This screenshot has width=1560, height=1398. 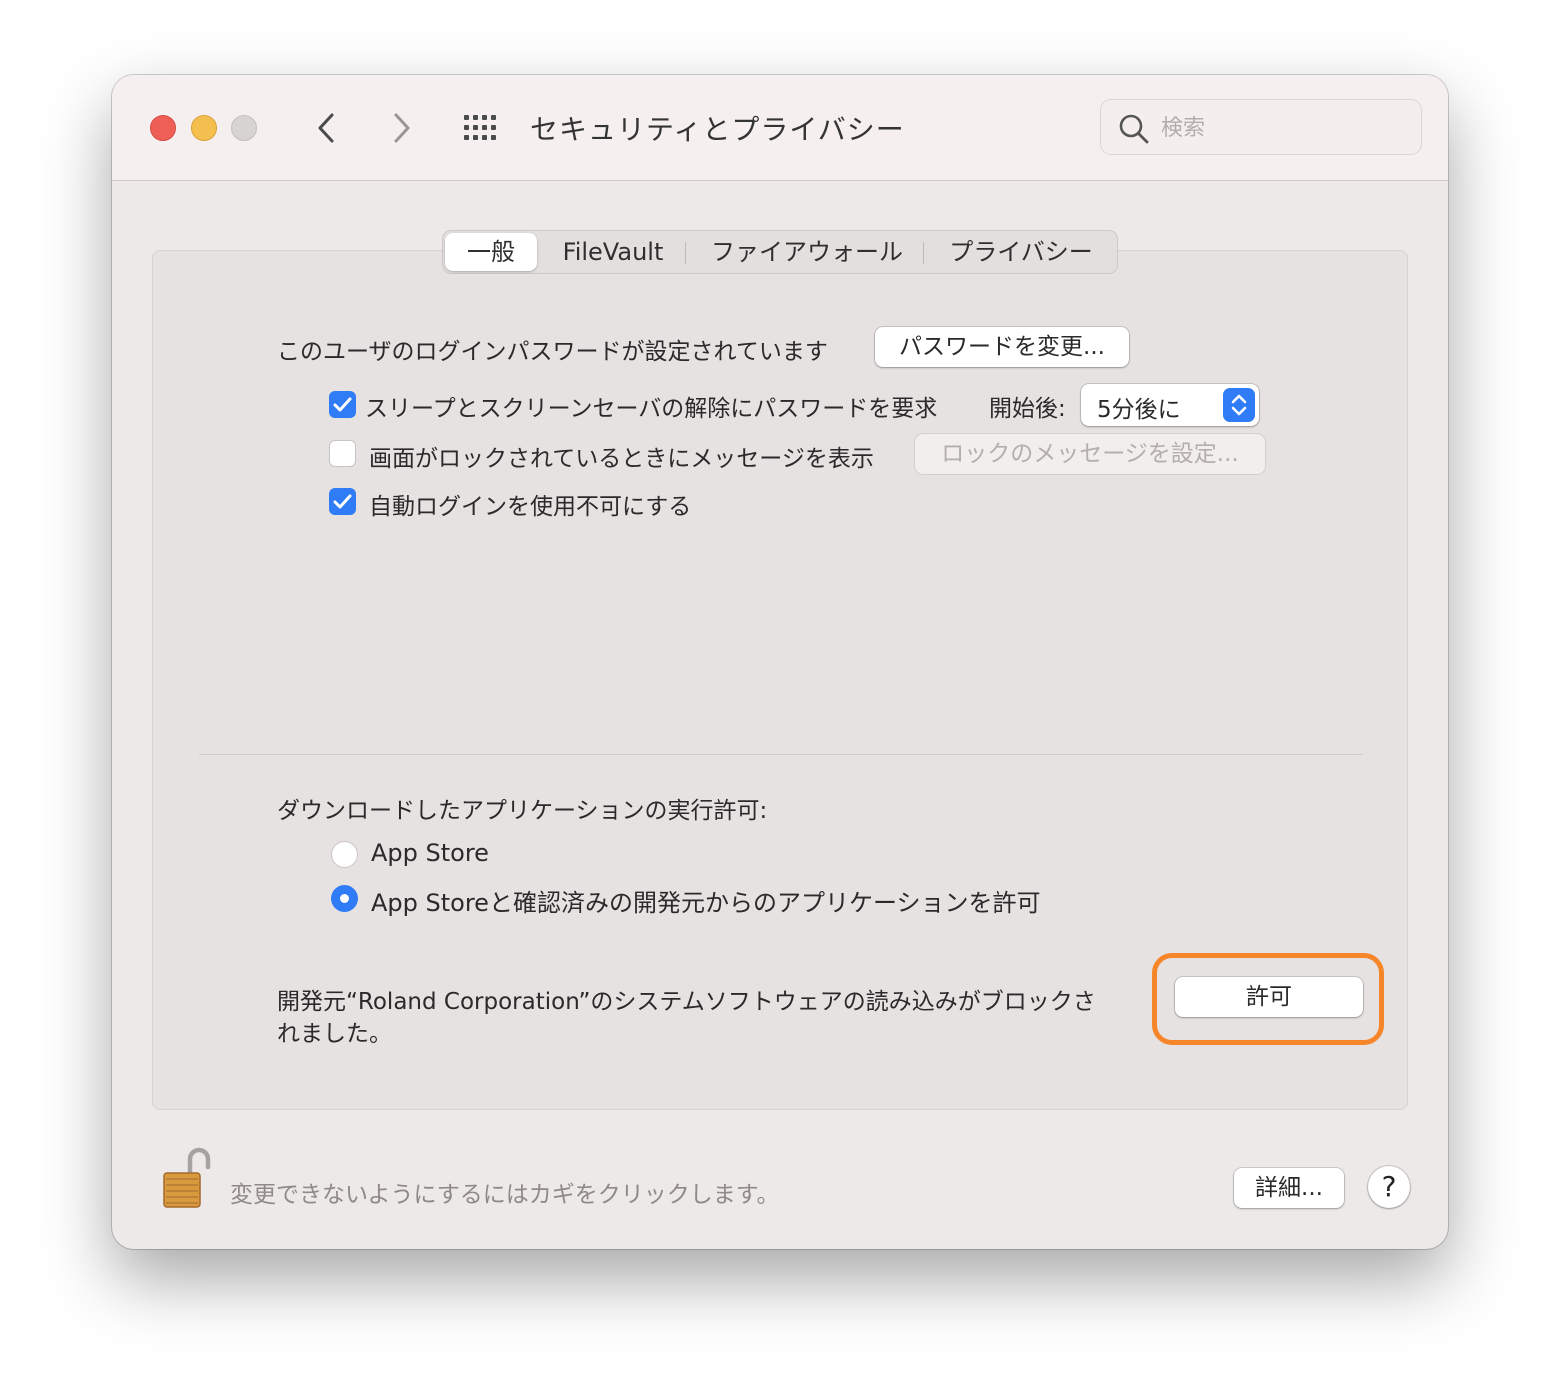 I want to click on require-password-label: スリープとスクリーンセーバの解除にパスワードを要求, so click(x=651, y=409).